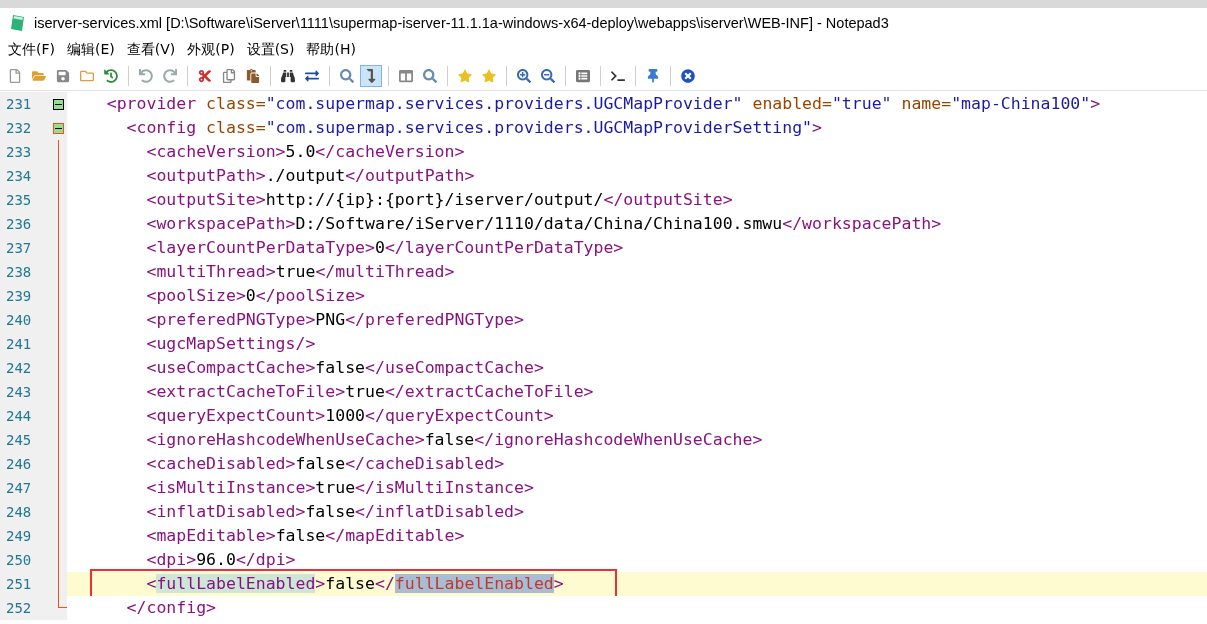 The width and height of the screenshot is (1207, 624). Describe the element at coordinates (25, 104) in the screenshot. I see `line-number: 231` at that location.